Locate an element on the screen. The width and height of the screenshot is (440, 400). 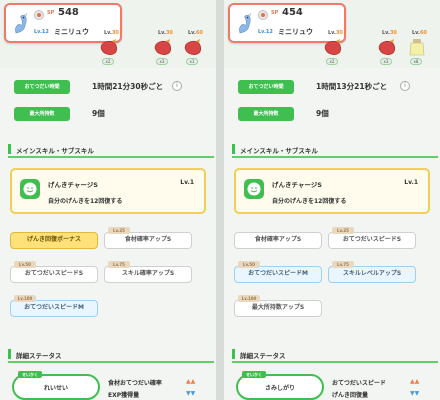
nature-tag: せいかく is located at coordinates (30, 374).